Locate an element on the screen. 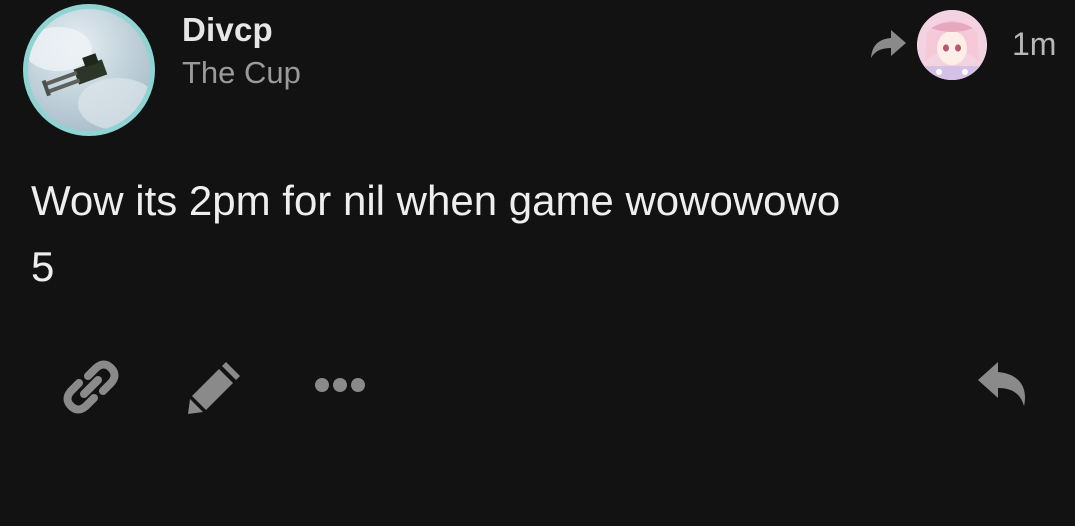  post-time: 1m is located at coordinates (1034, 44).